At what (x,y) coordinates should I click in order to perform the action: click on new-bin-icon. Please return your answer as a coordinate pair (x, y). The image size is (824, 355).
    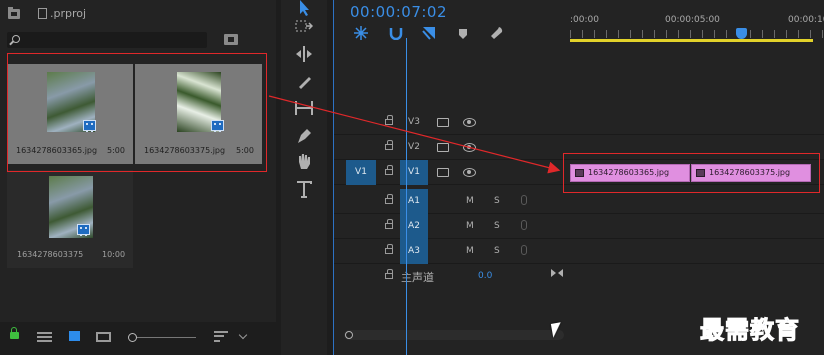
    Looking at the image, I should click on (231, 39).